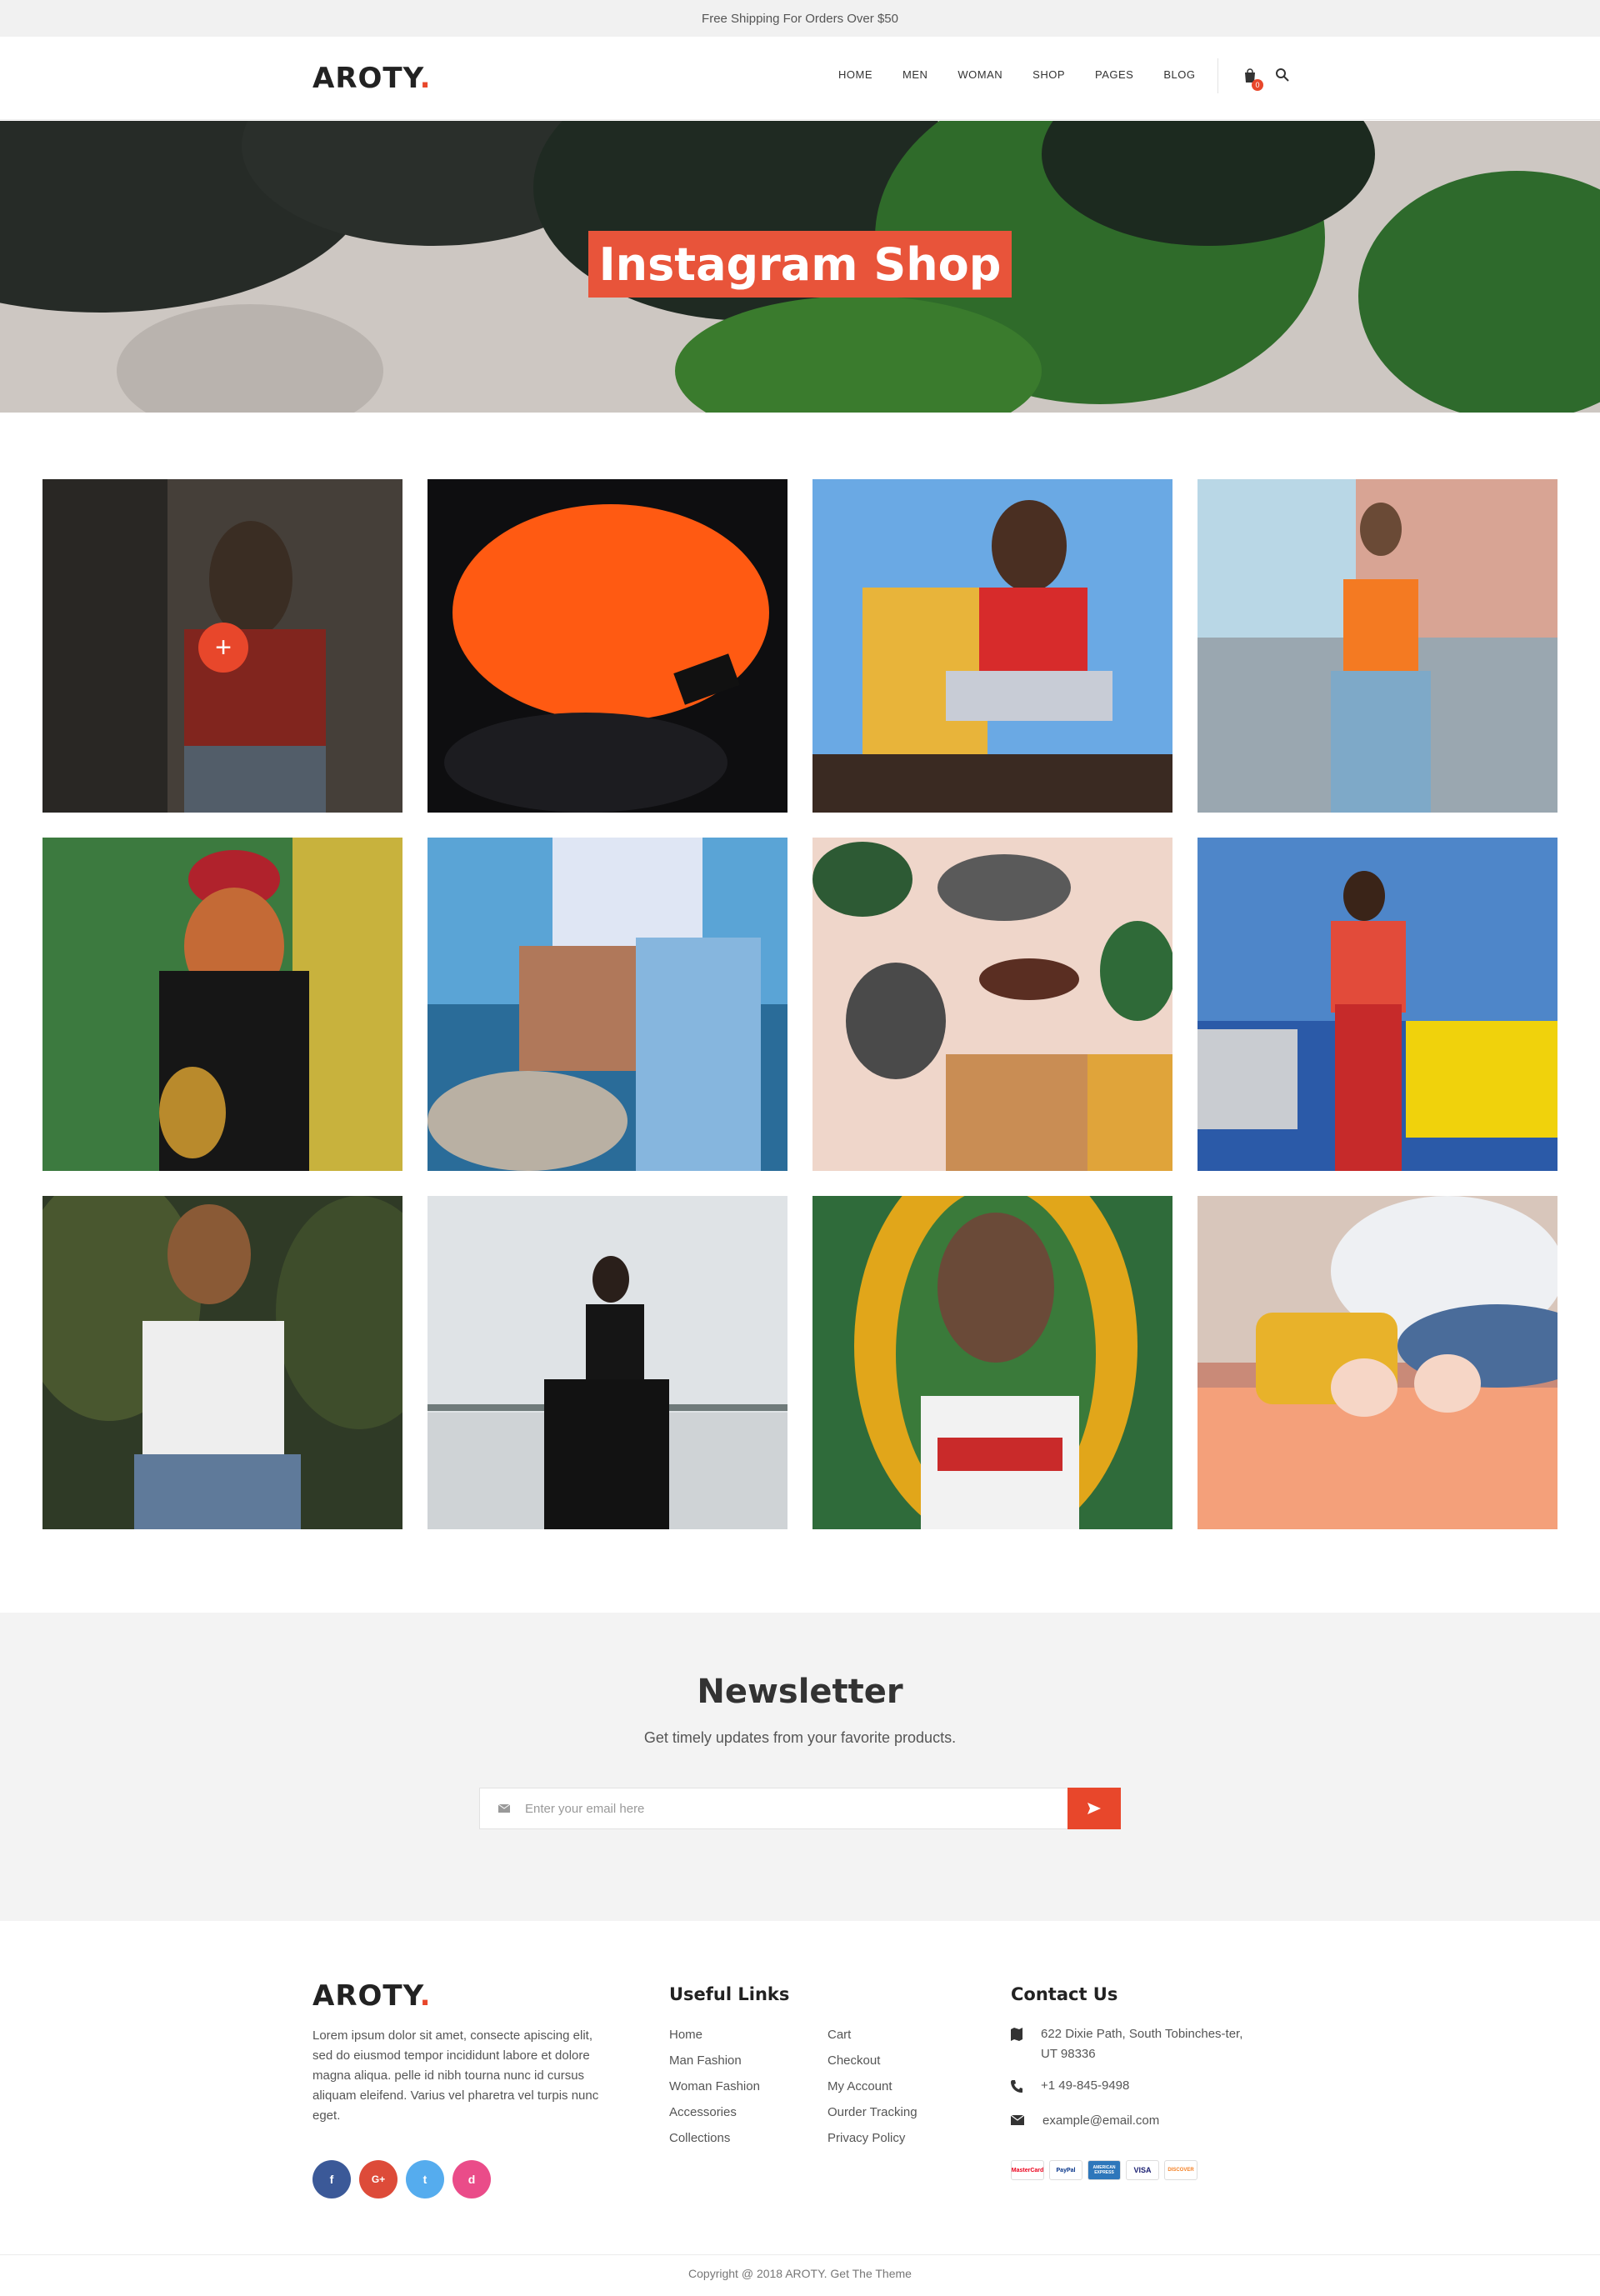  Describe the element at coordinates (796, 1808) in the screenshot. I see `email-input` at that location.